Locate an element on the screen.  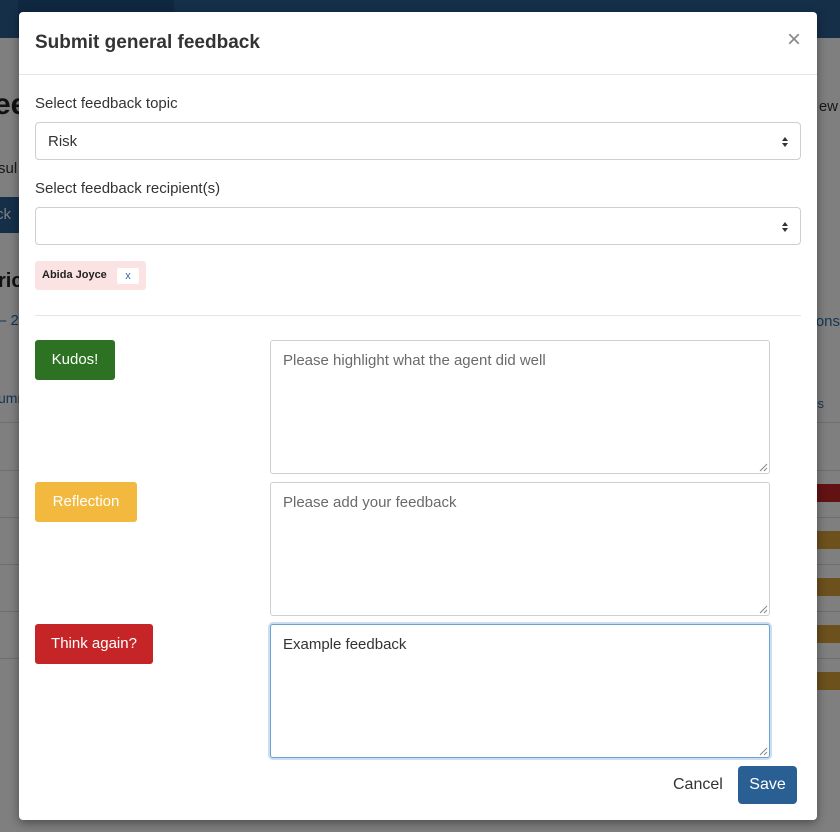
kudos-textarea: Please highlight what the agent did well is located at coordinates (520, 407).